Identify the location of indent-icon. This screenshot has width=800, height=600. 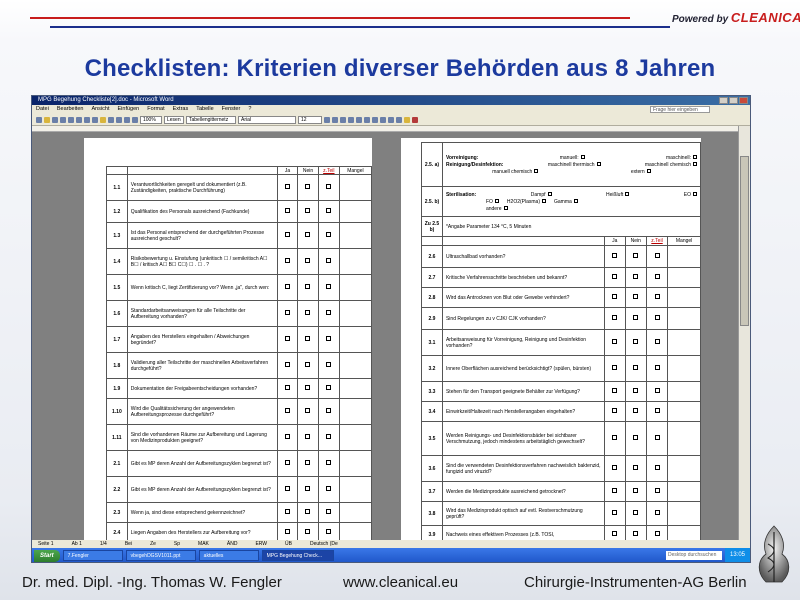
(399, 119).